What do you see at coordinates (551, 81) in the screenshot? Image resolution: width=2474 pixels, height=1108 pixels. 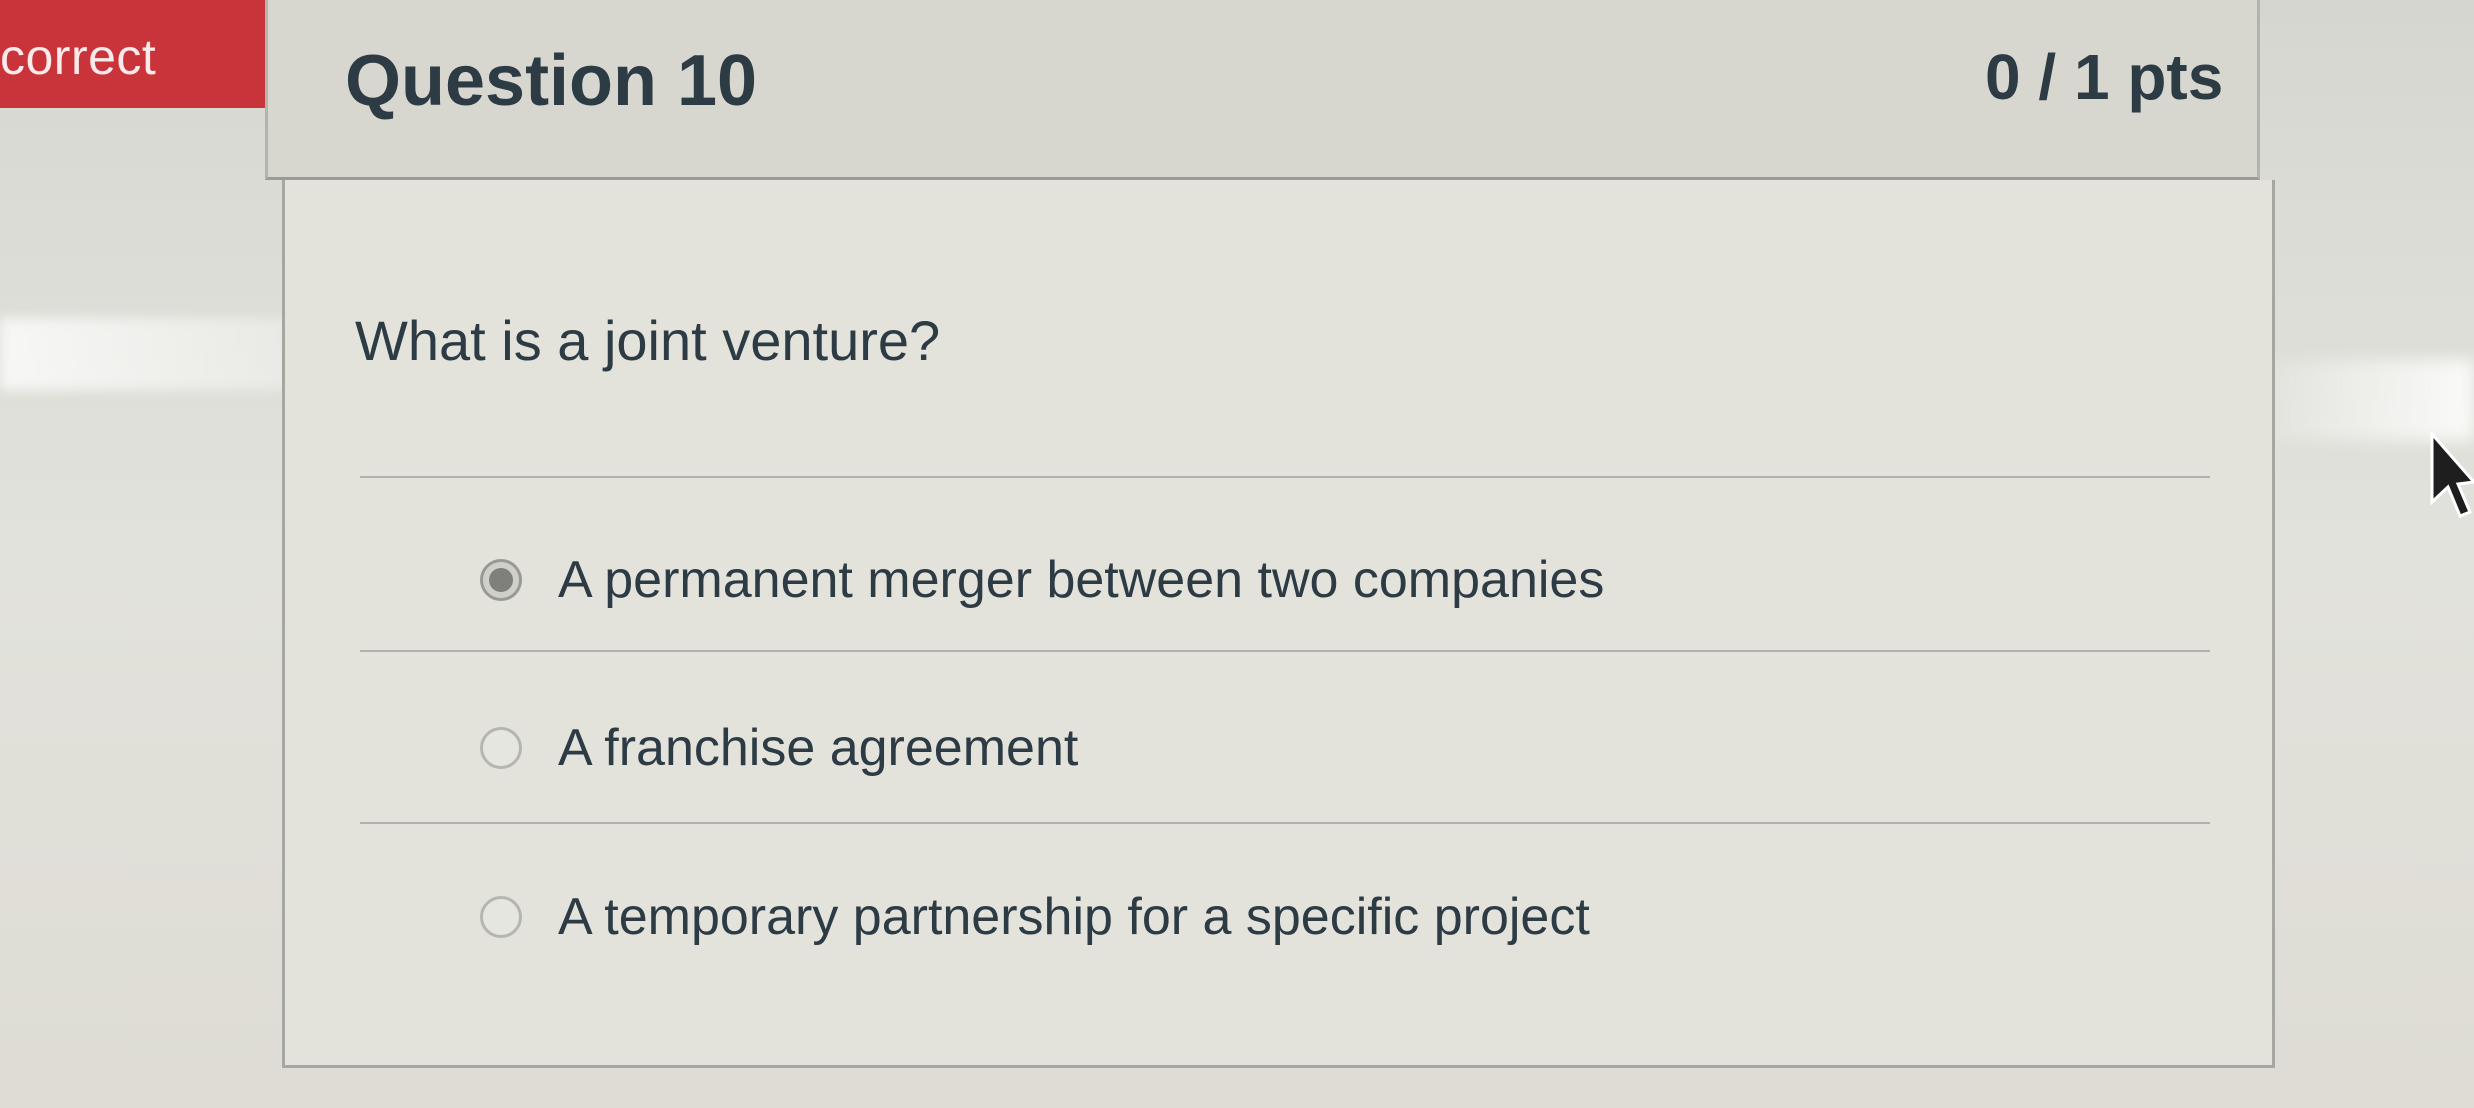 I see `question-title: Question 10` at bounding box center [551, 81].